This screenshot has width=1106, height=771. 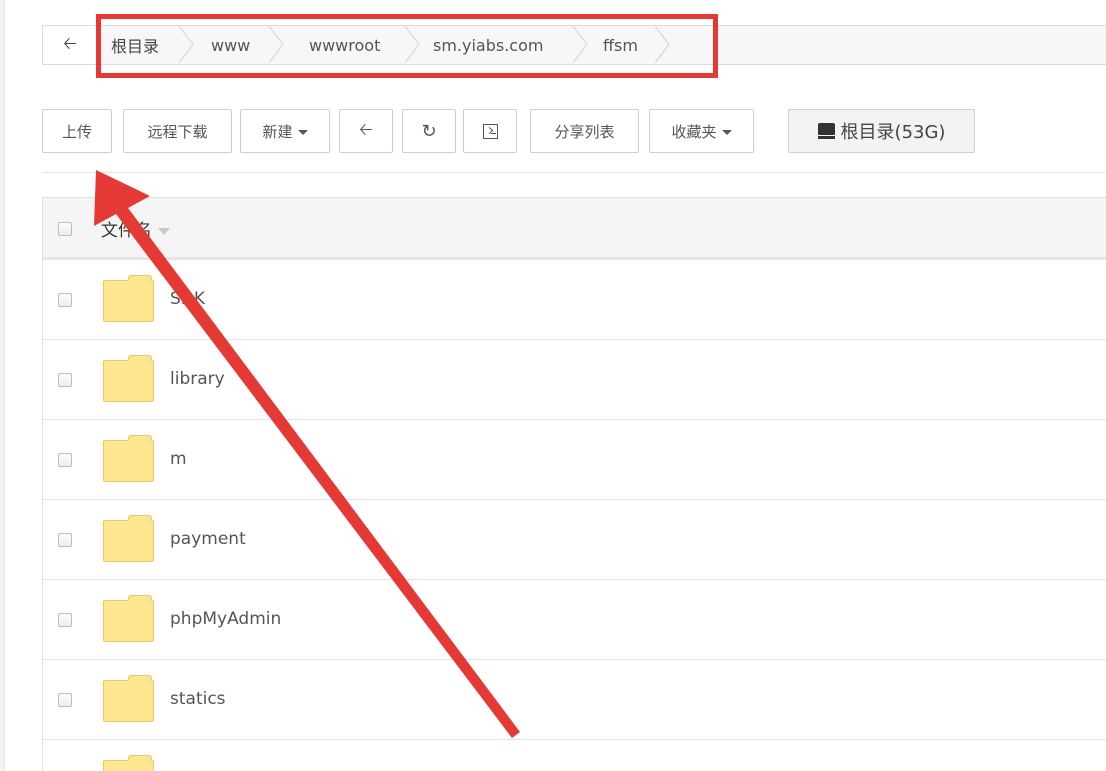 I want to click on table-row, so click(x=574, y=755).